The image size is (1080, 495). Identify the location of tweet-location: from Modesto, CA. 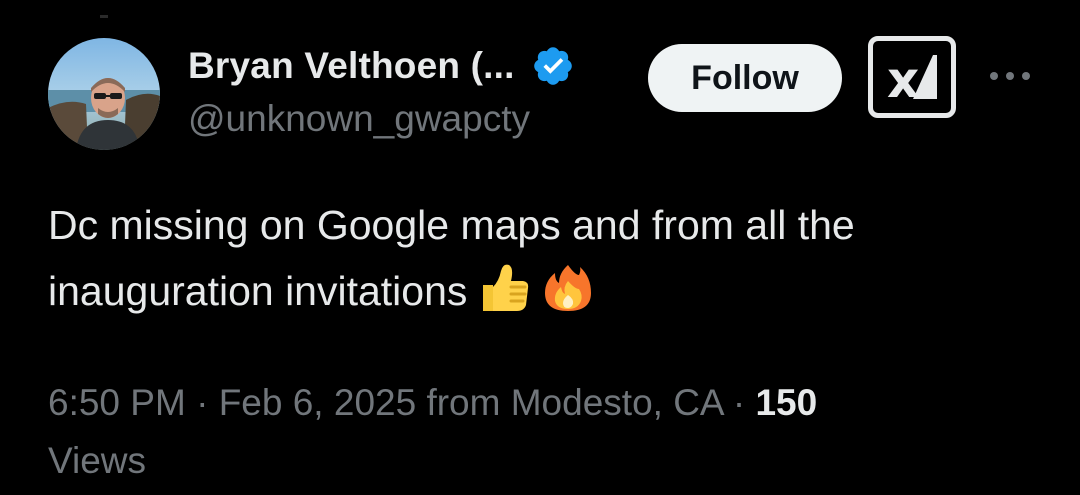
(574, 402).